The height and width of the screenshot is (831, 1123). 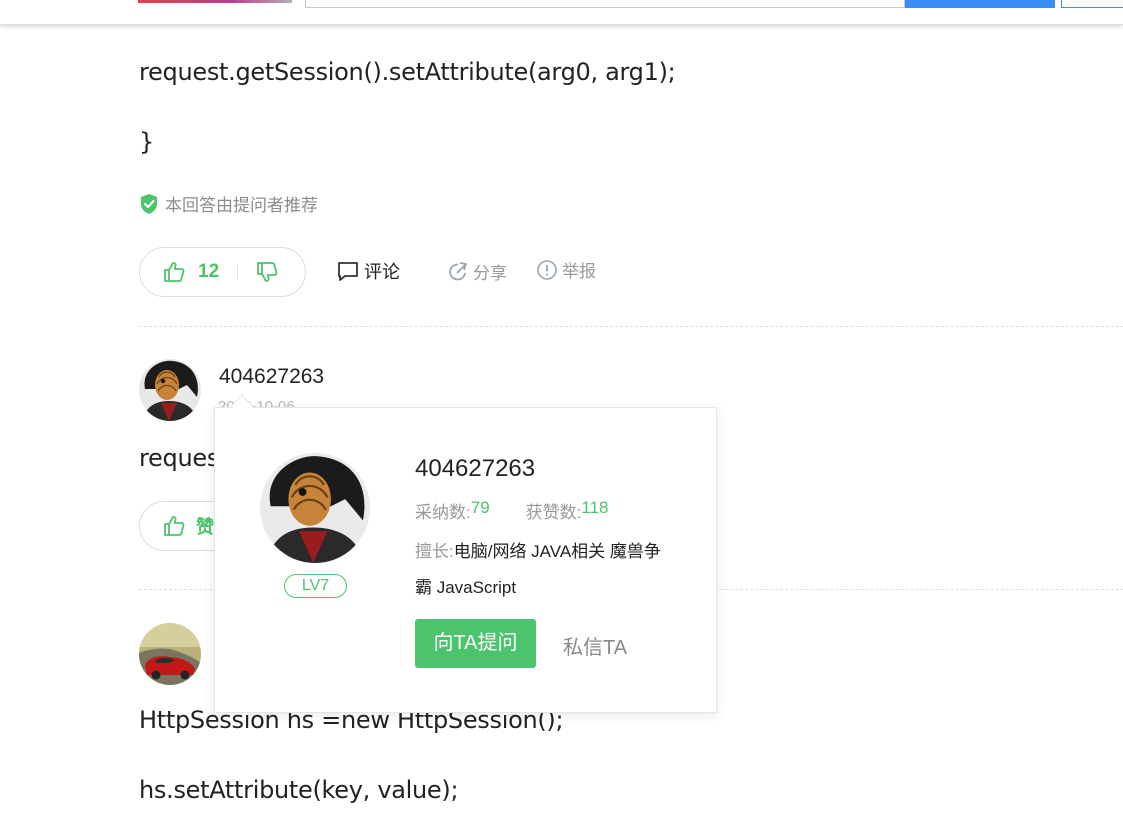 What do you see at coordinates (595, 645) in the screenshot?
I see `private-message-button: 私信TA` at bounding box center [595, 645].